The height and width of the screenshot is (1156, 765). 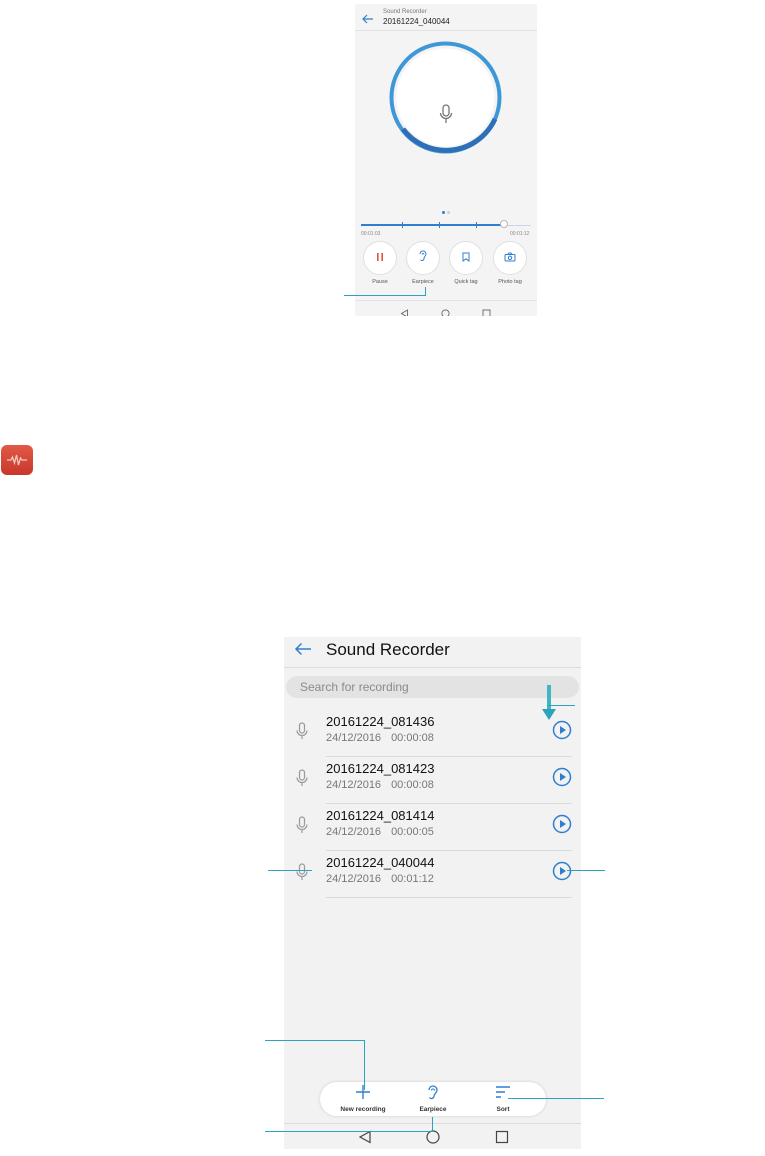 I want to click on divider, so click(x=449, y=897).